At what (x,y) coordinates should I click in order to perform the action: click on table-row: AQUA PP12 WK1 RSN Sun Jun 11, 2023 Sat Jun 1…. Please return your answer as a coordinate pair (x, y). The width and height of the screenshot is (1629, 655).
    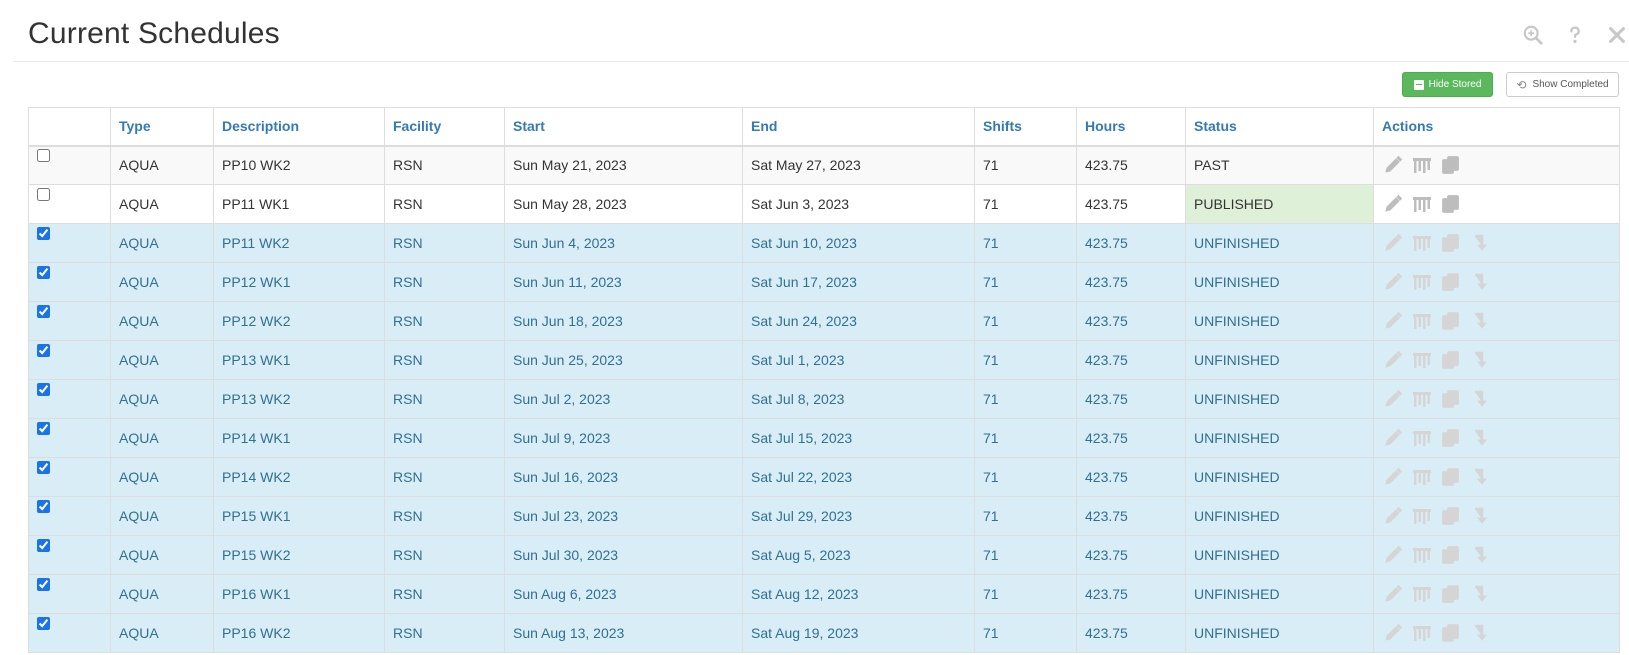
    Looking at the image, I should click on (824, 282).